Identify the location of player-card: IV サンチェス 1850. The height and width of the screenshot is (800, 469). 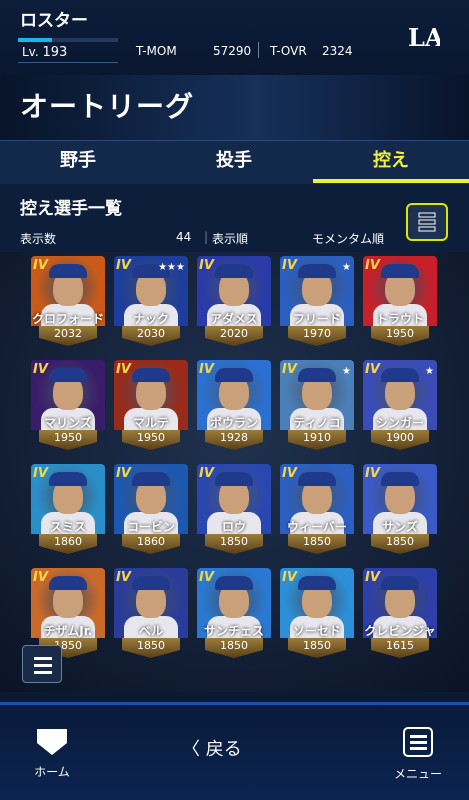
(234, 614).